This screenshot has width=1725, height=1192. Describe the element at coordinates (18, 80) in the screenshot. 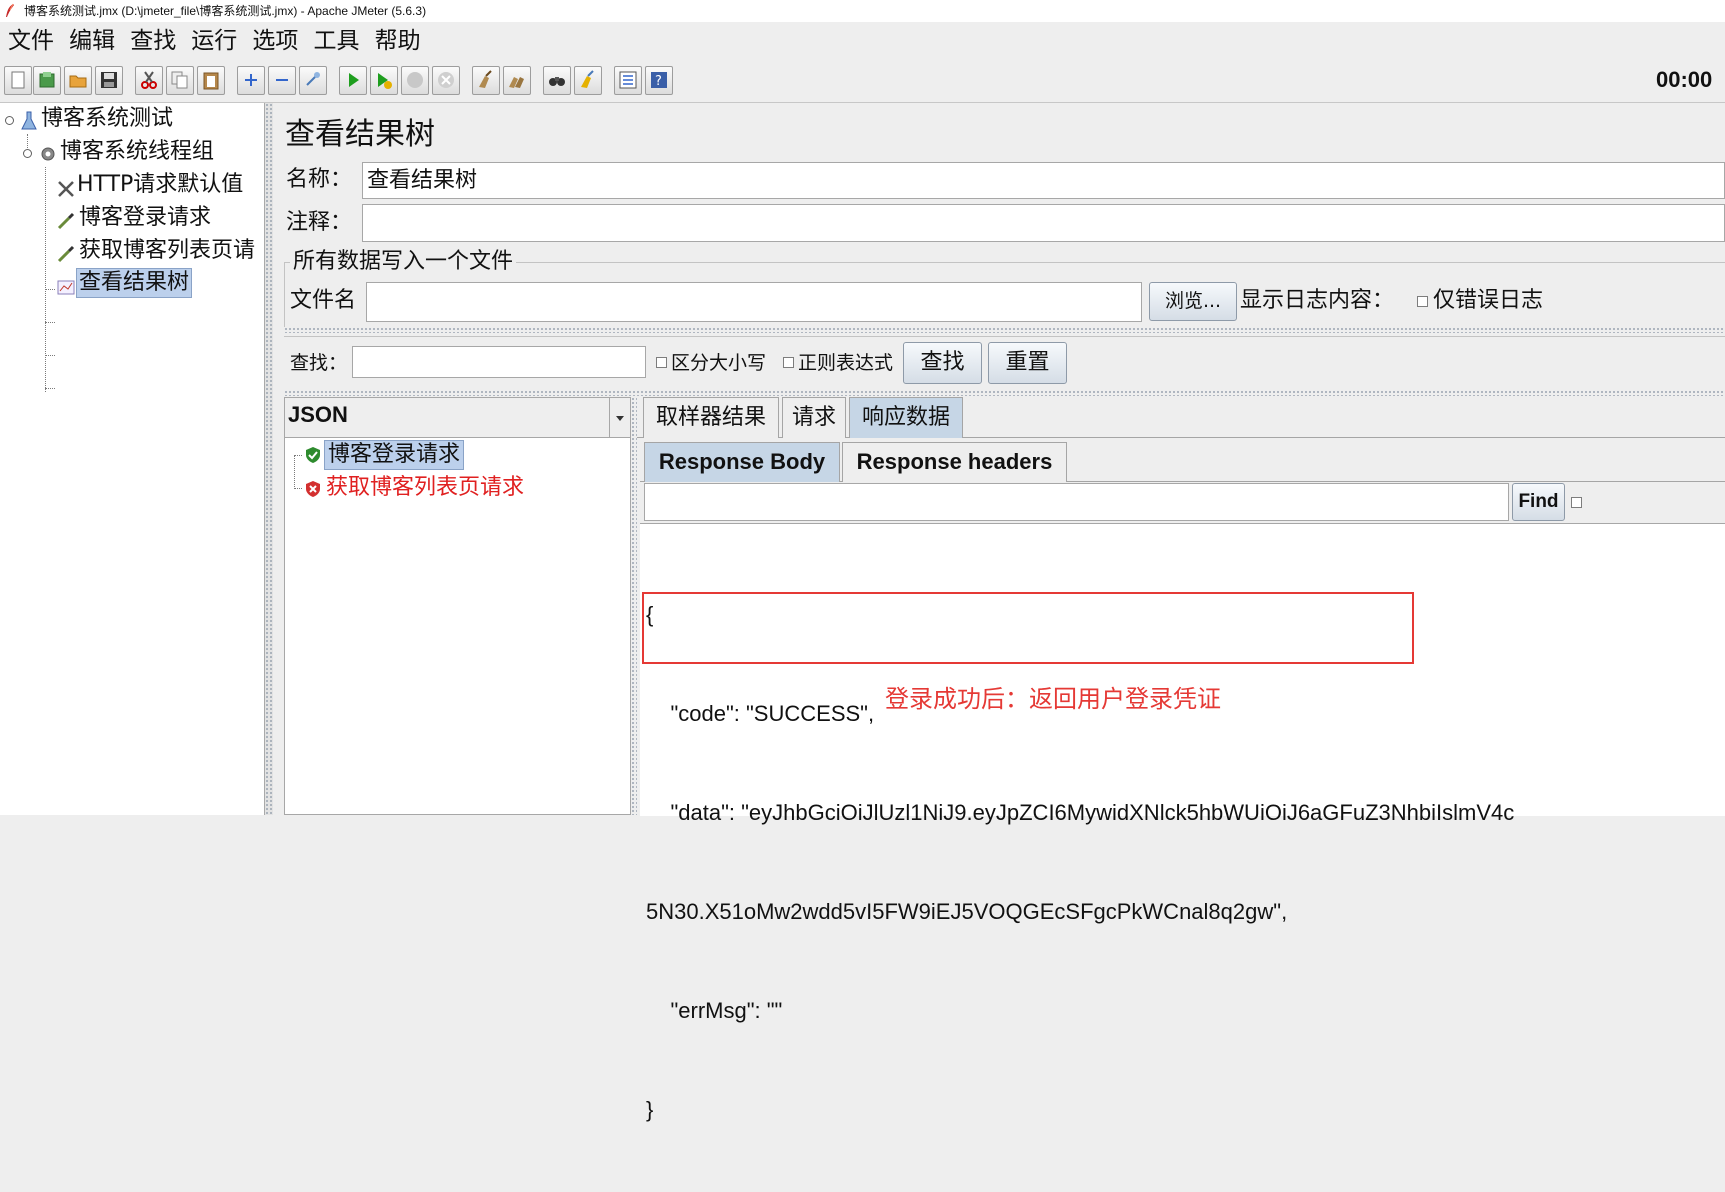

I see `new-button` at that location.